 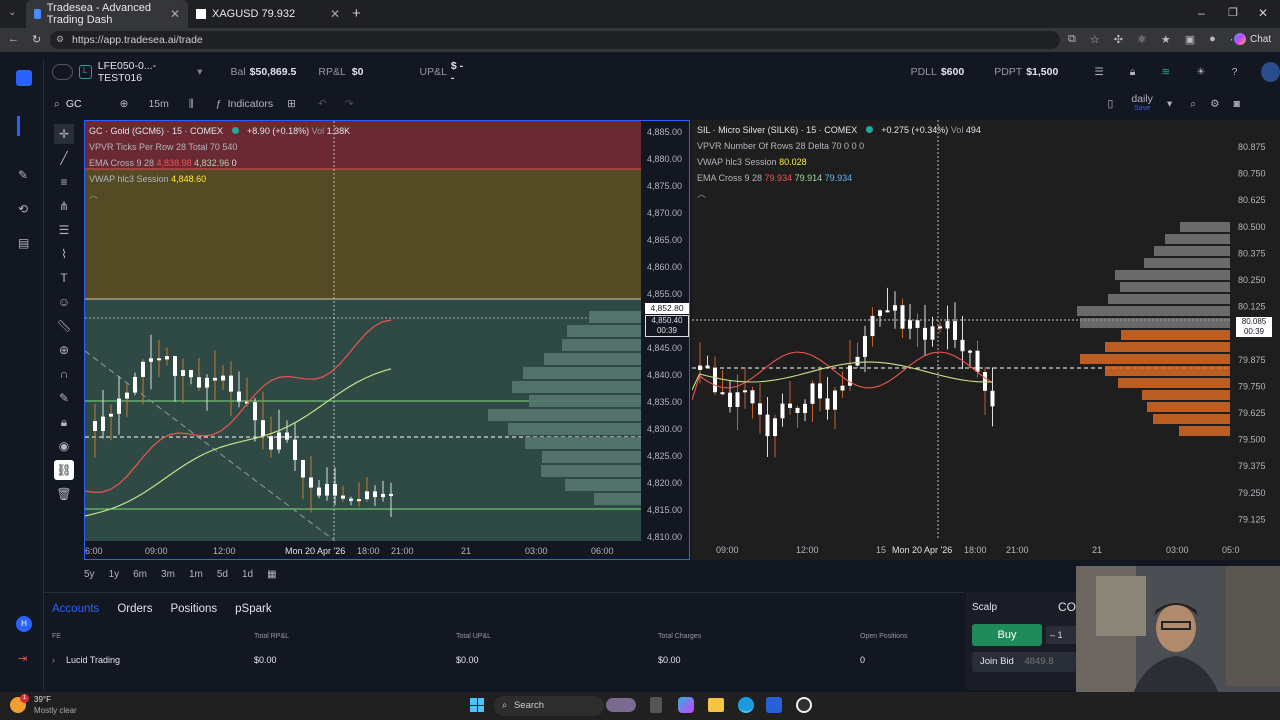 What do you see at coordinates (356, 13) in the screenshot?
I see `new-tab-button: +` at bounding box center [356, 13].